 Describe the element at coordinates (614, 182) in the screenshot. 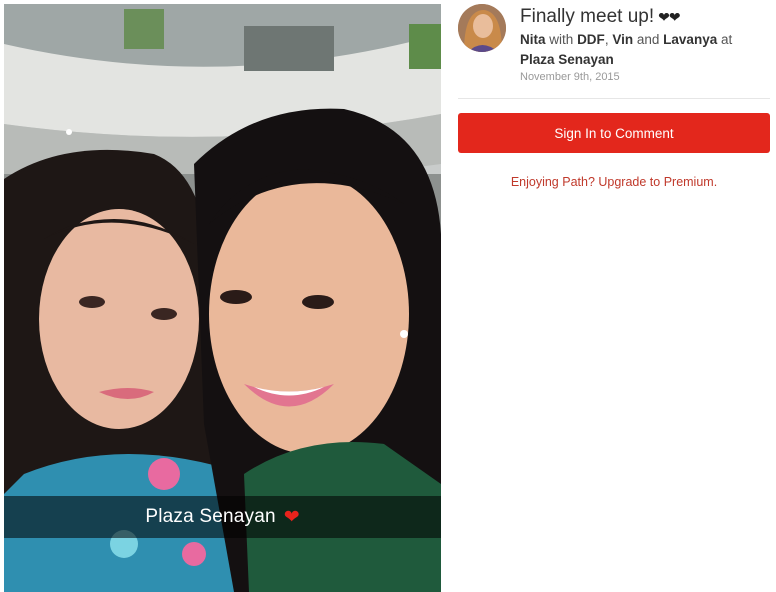

I see `upgrade-premium-link: Enjoying Path? Upgrade to Premium.` at that location.